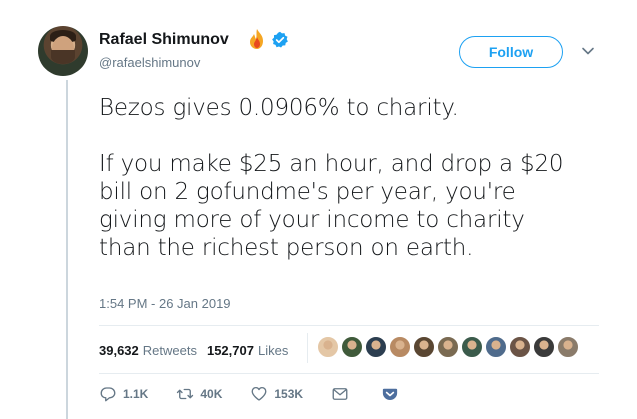  Describe the element at coordinates (588, 51) in the screenshot. I see `chevron-down-icon` at that location.